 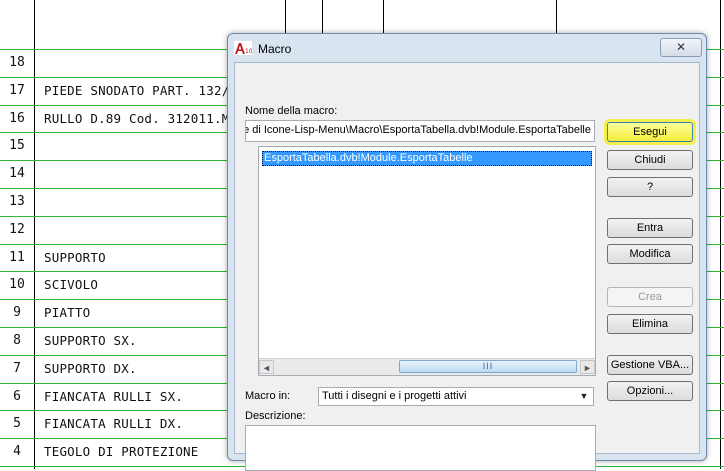 What do you see at coordinates (17, 257) in the screenshot?
I see `row-number: 11` at bounding box center [17, 257].